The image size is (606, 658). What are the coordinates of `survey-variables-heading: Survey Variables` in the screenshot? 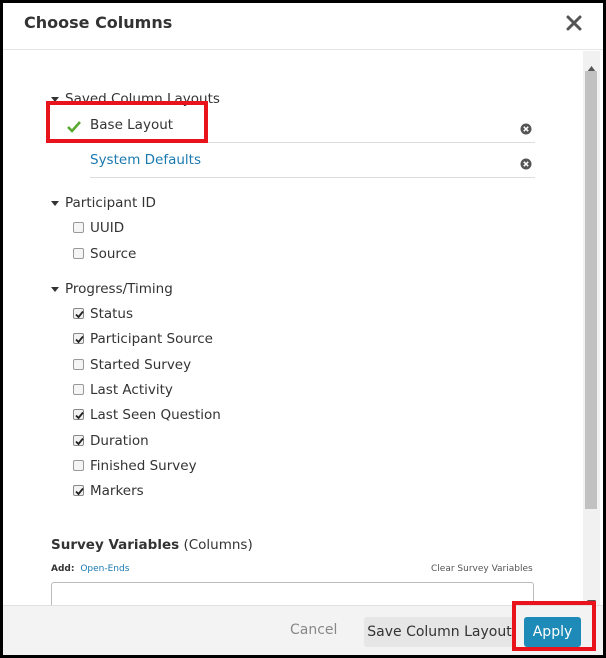 It's located at (115, 545).